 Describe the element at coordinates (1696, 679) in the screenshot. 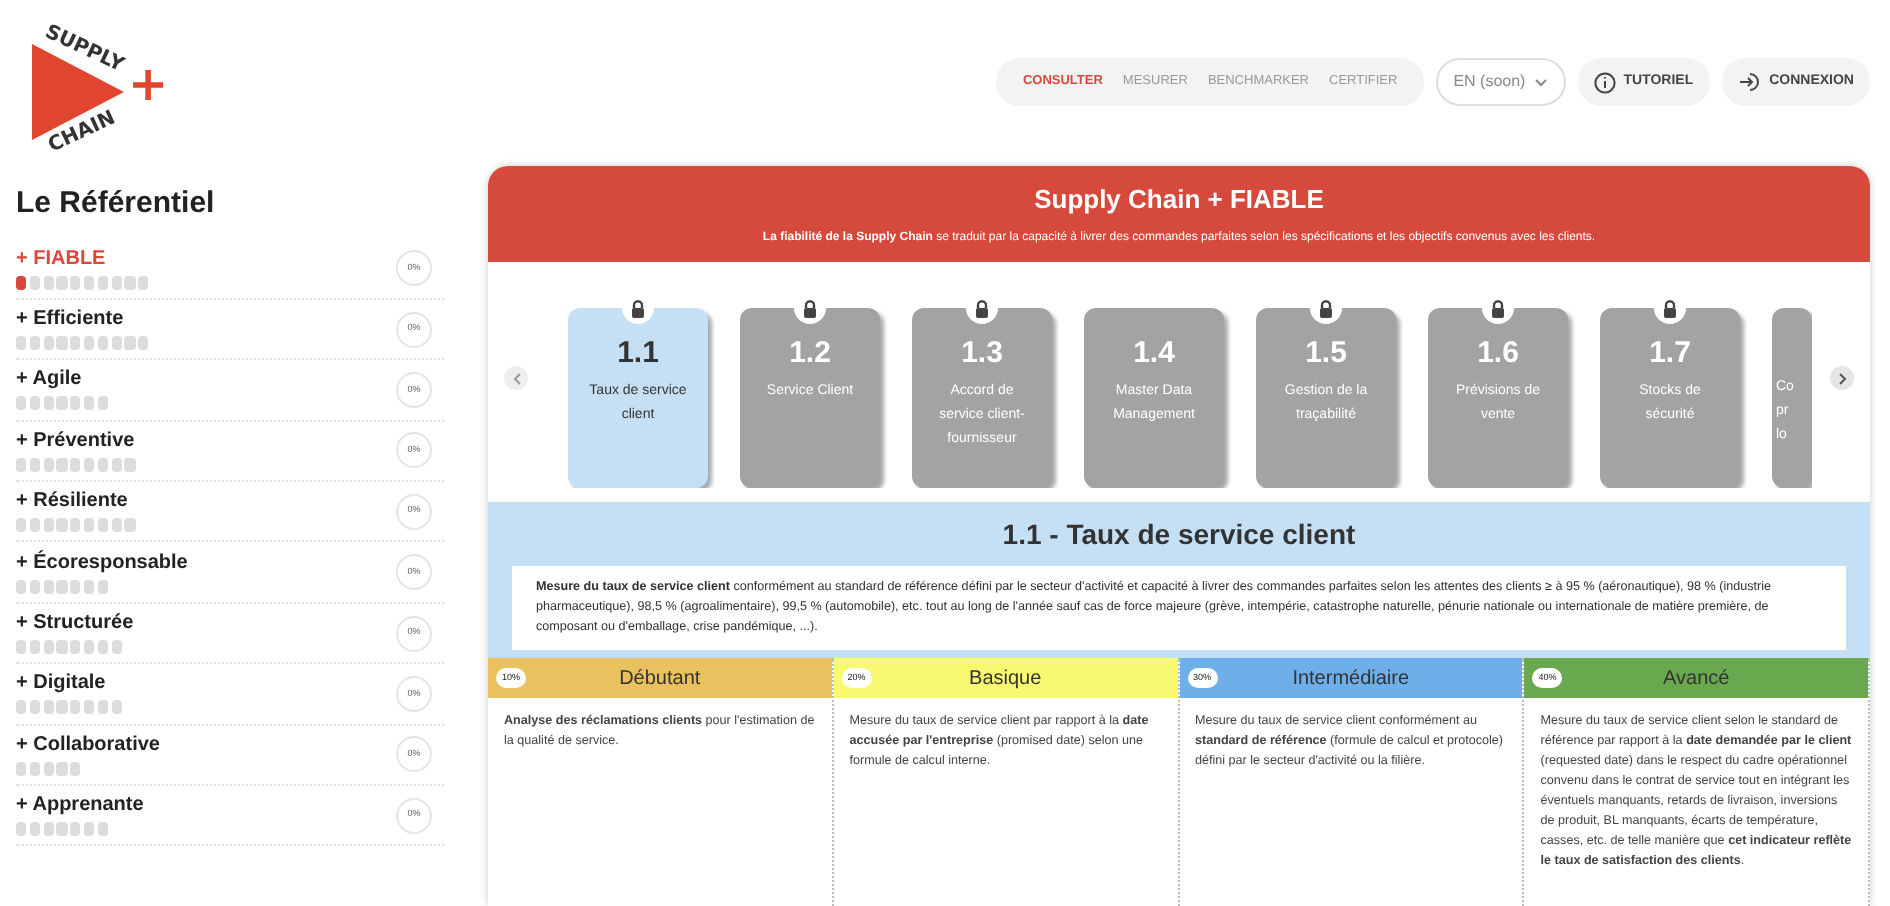

I see `level-name: Avancé` at that location.